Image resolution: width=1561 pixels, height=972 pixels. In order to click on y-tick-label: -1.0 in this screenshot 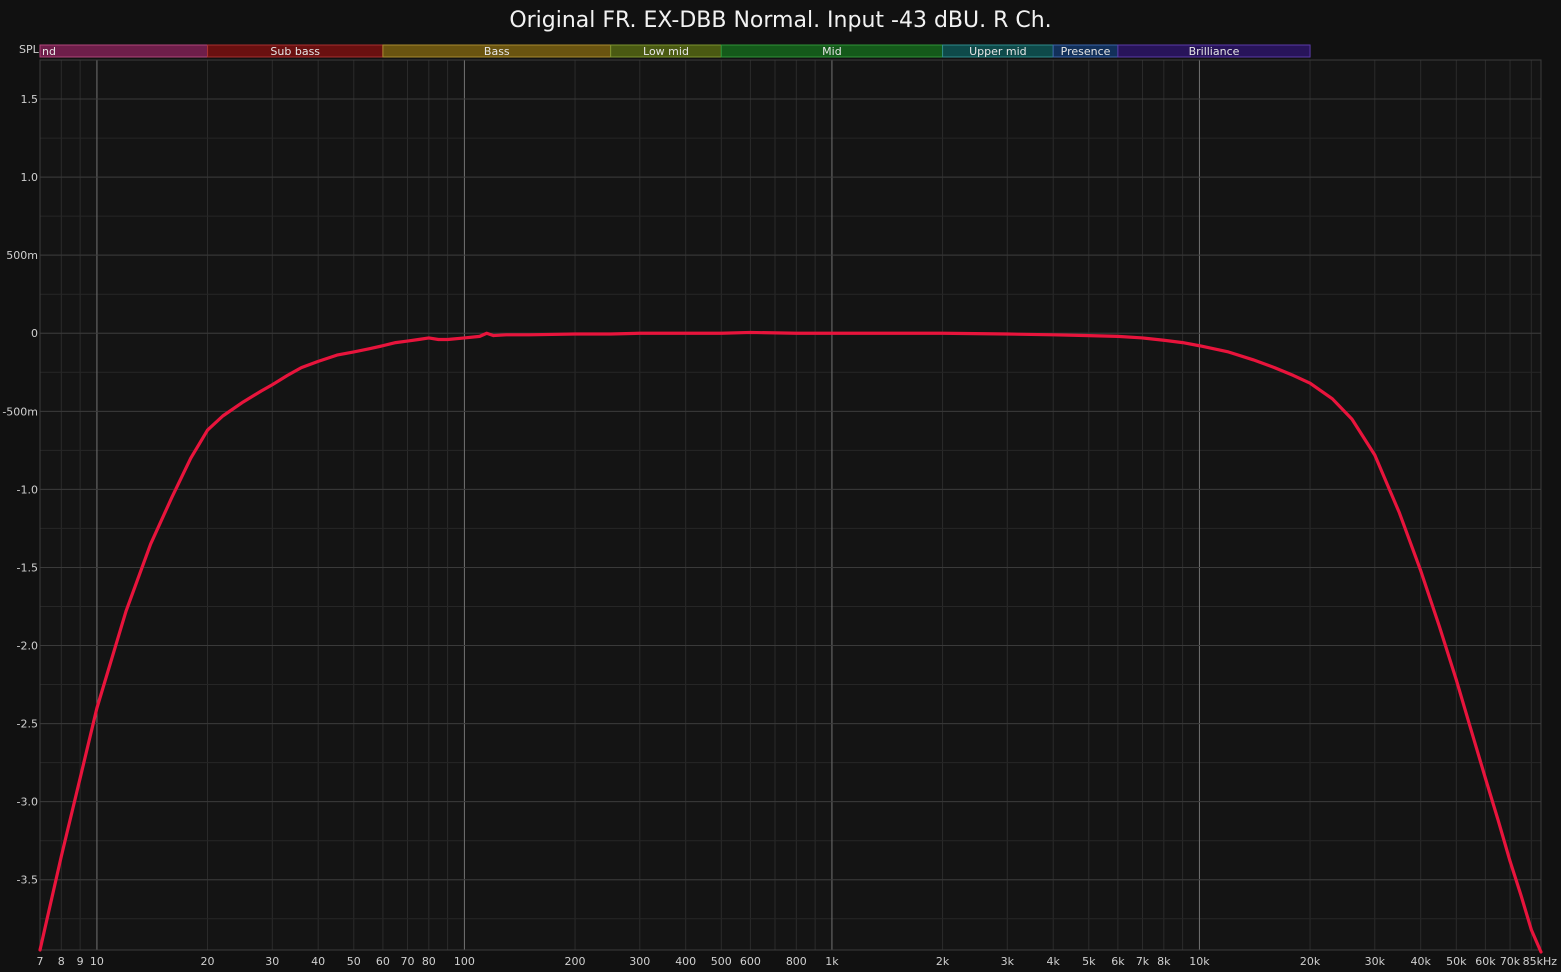, I will do `click(27, 489)`.